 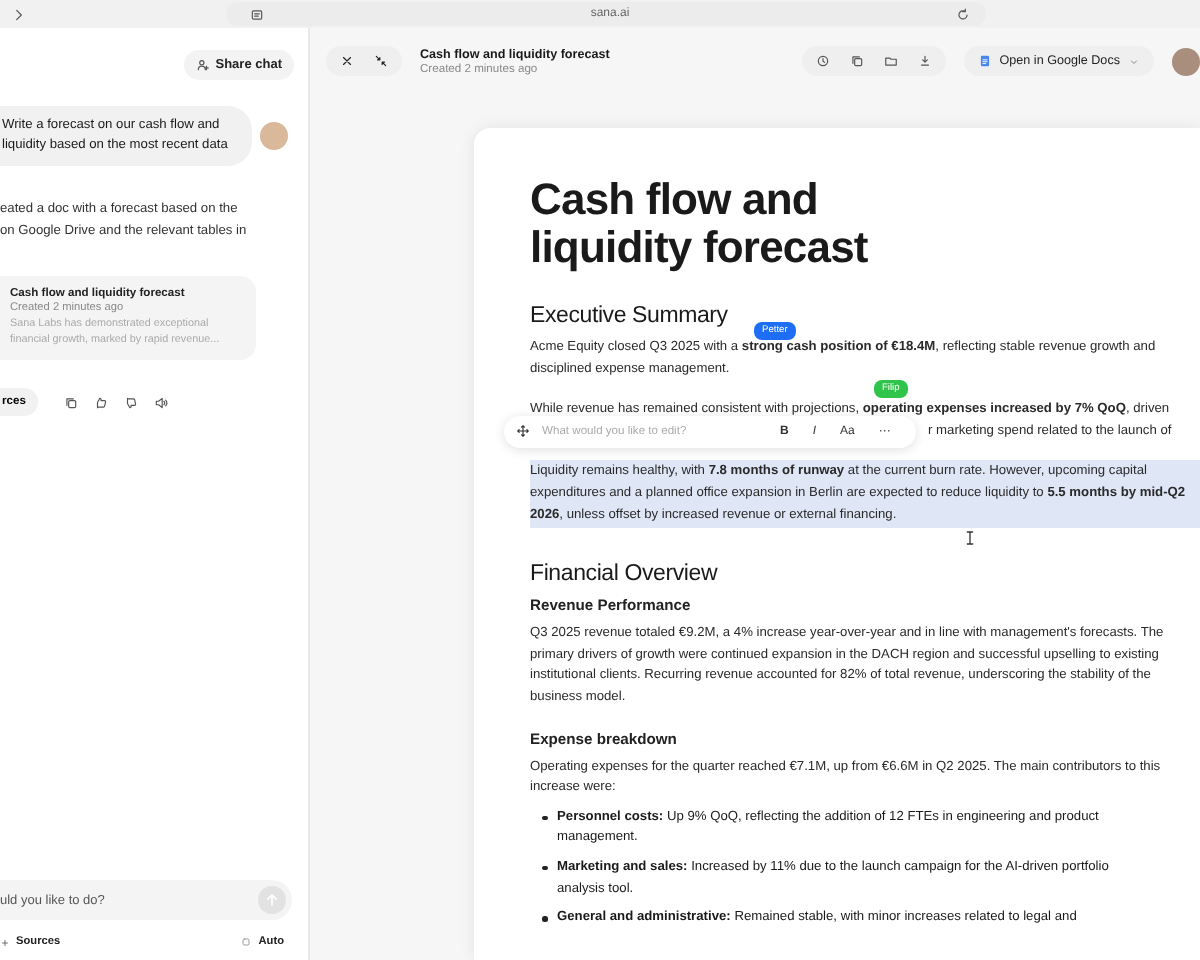 I want to click on collapse-icon, so click(x=381, y=61).